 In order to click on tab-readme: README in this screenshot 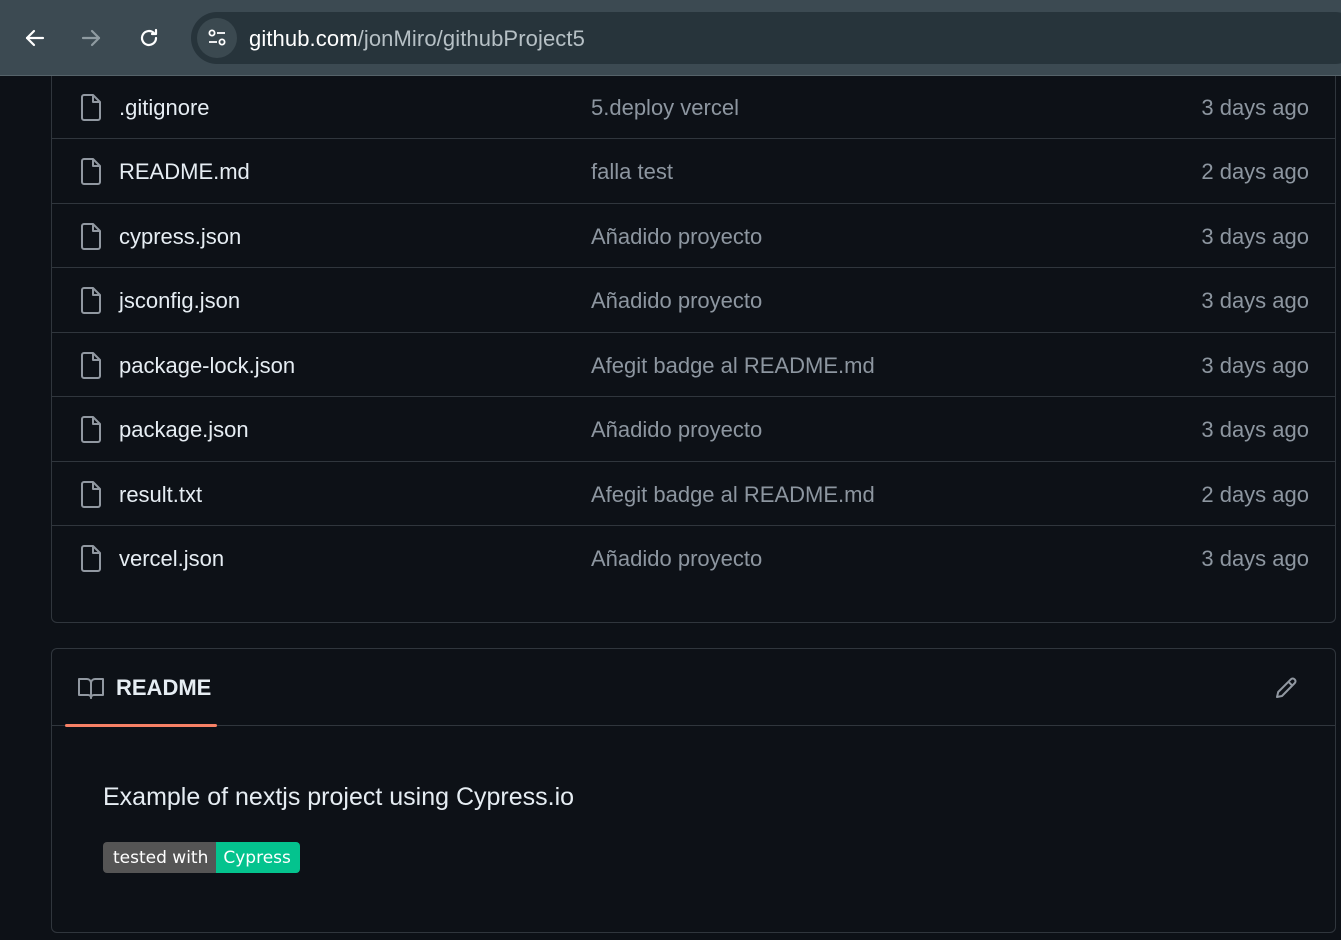, I will do `click(141, 688)`.